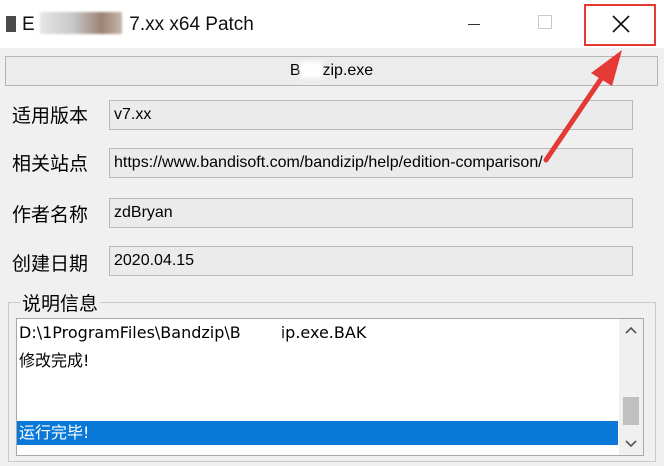  I want to click on redacted-path-segment, so click(260, 333).